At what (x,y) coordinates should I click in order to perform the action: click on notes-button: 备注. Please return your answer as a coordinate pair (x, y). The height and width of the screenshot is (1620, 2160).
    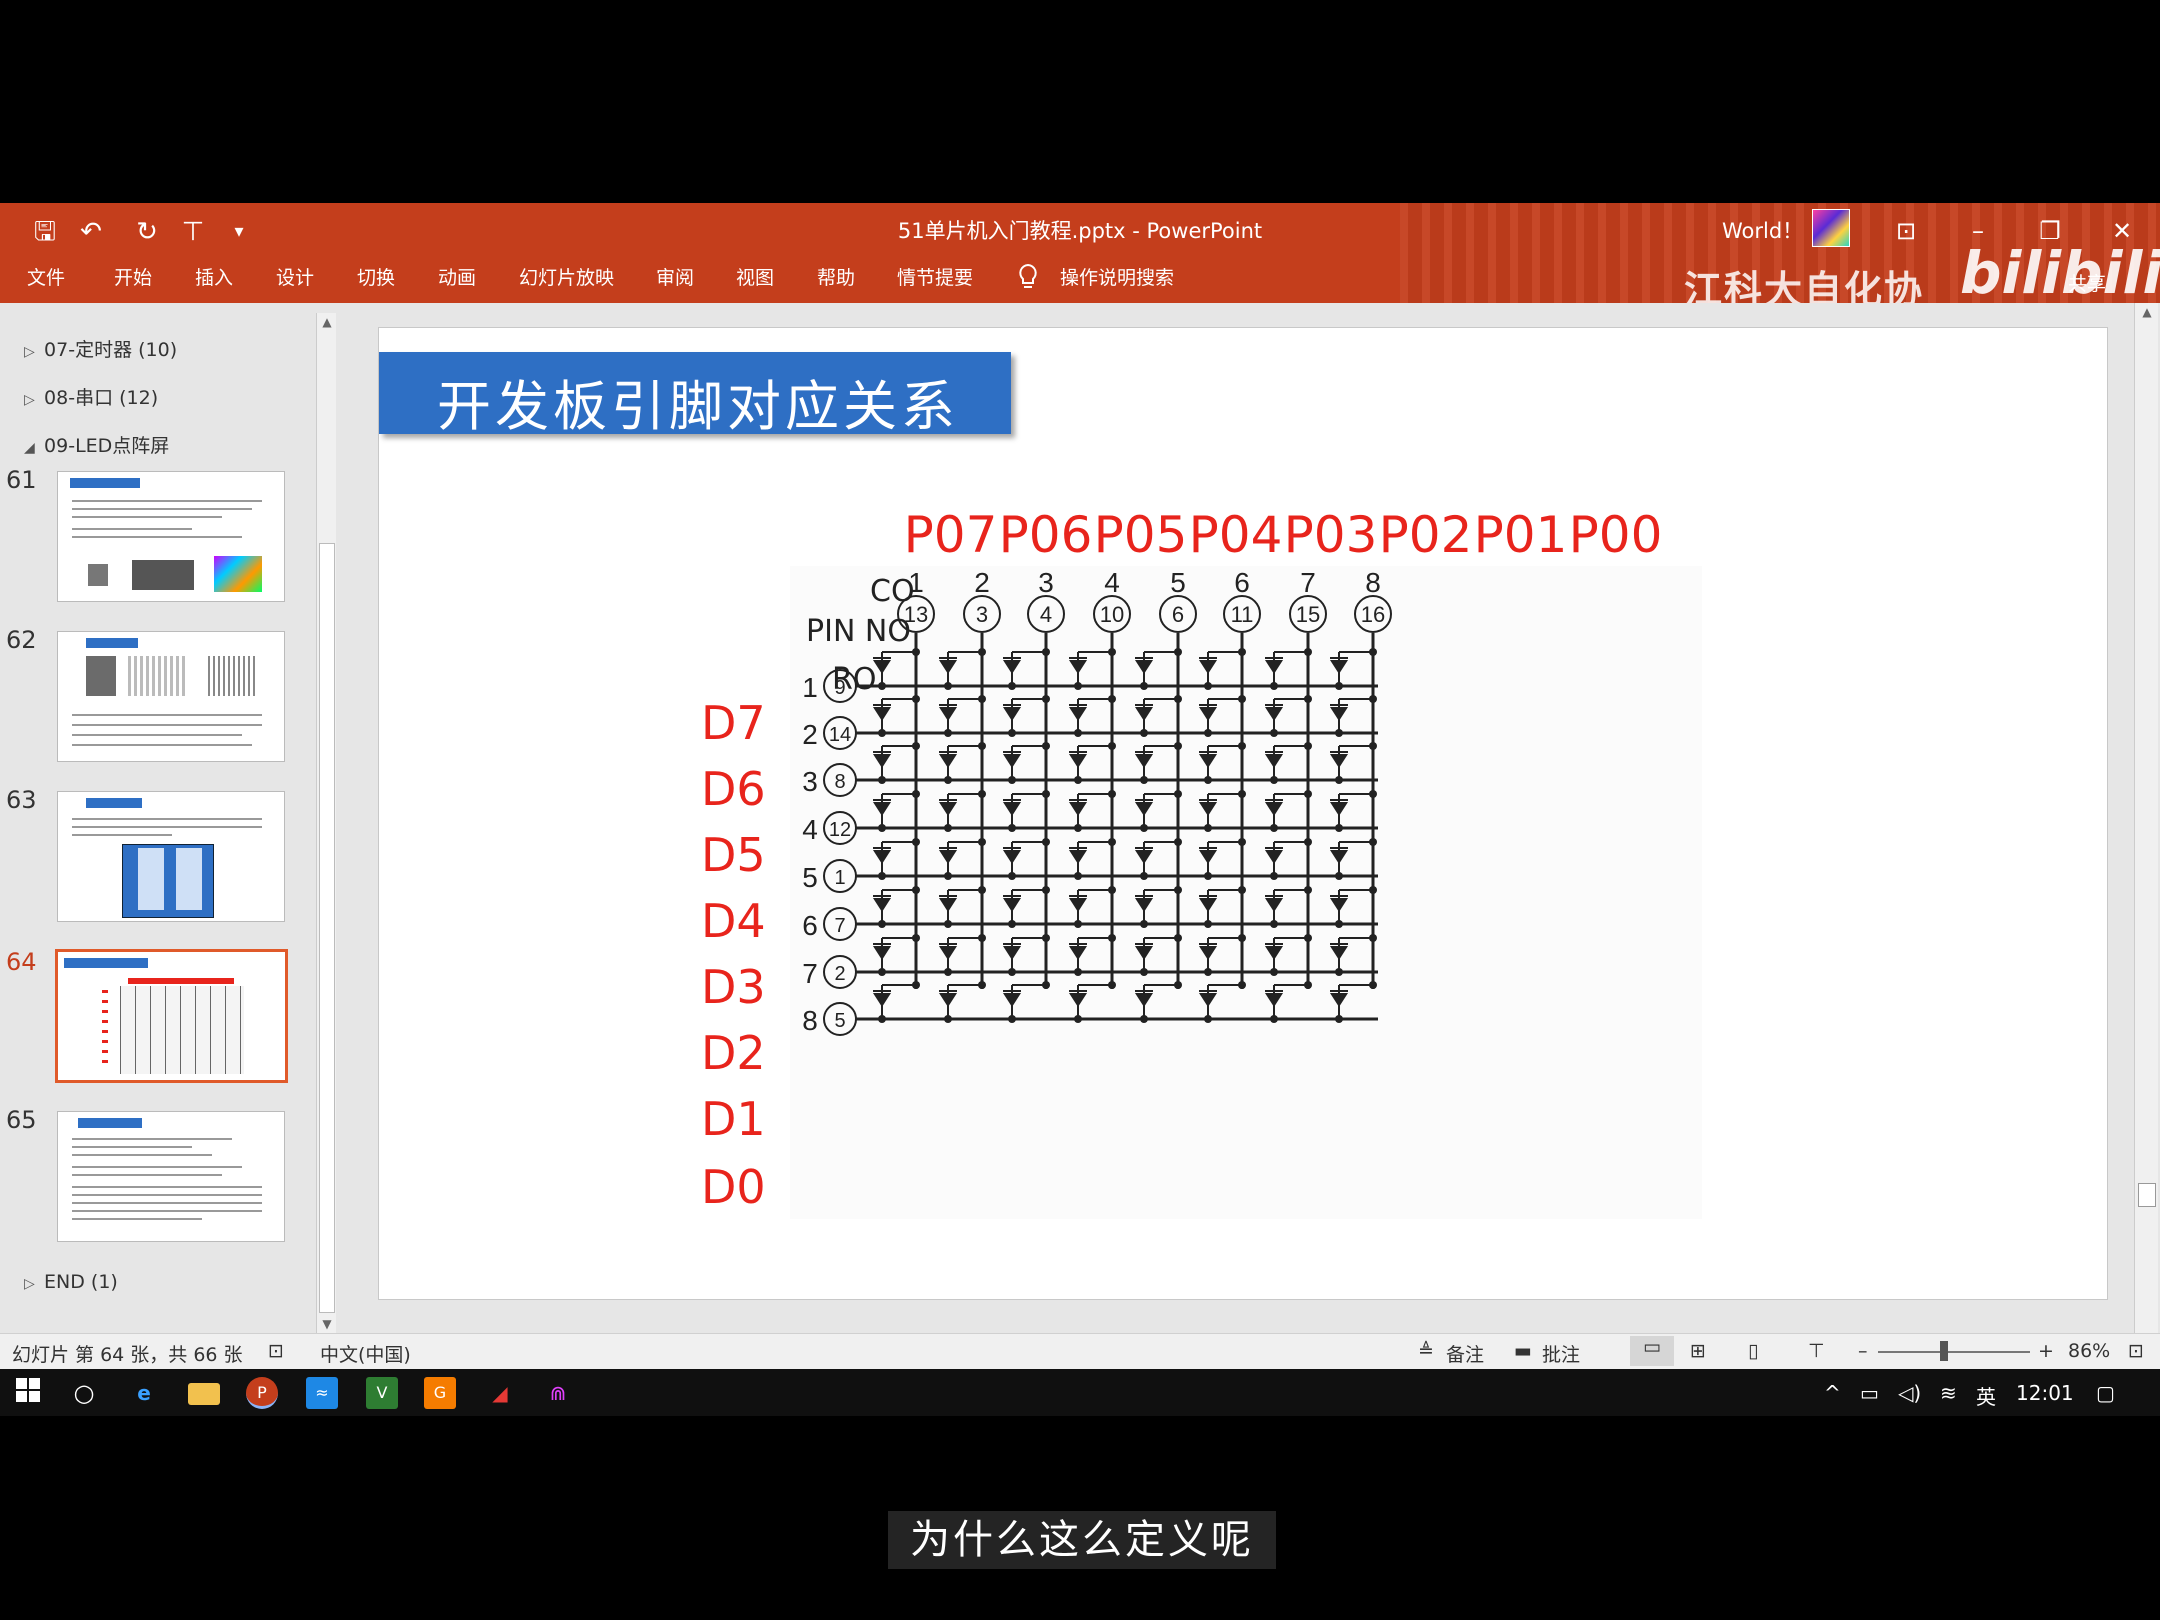
    Looking at the image, I should click on (1465, 1353).